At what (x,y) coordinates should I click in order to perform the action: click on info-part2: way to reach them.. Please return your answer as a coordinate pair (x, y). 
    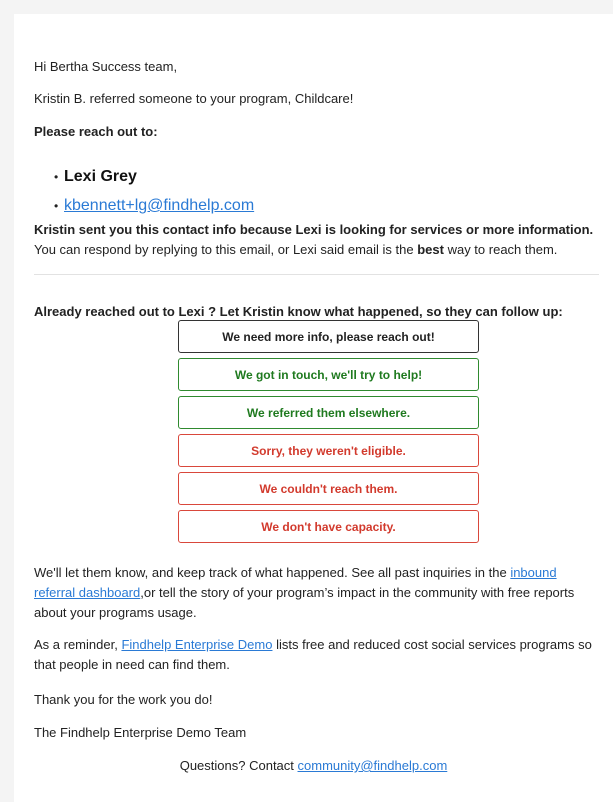
    Looking at the image, I should click on (500, 249).